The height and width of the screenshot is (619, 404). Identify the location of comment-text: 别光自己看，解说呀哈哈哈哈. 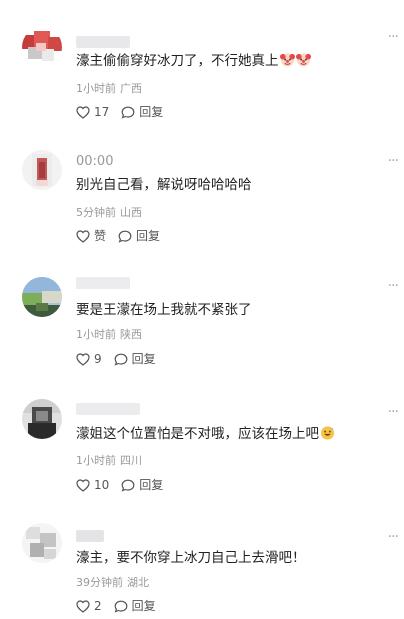
(230, 185).